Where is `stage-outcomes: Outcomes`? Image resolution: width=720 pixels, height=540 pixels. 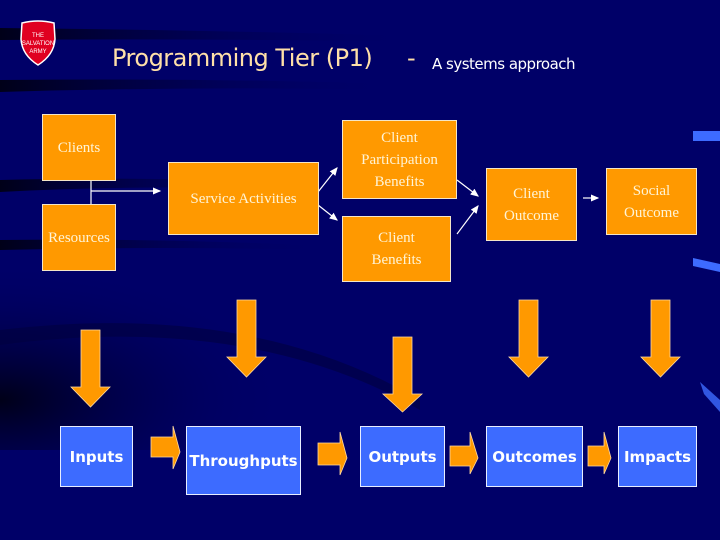 stage-outcomes: Outcomes is located at coordinates (534, 456).